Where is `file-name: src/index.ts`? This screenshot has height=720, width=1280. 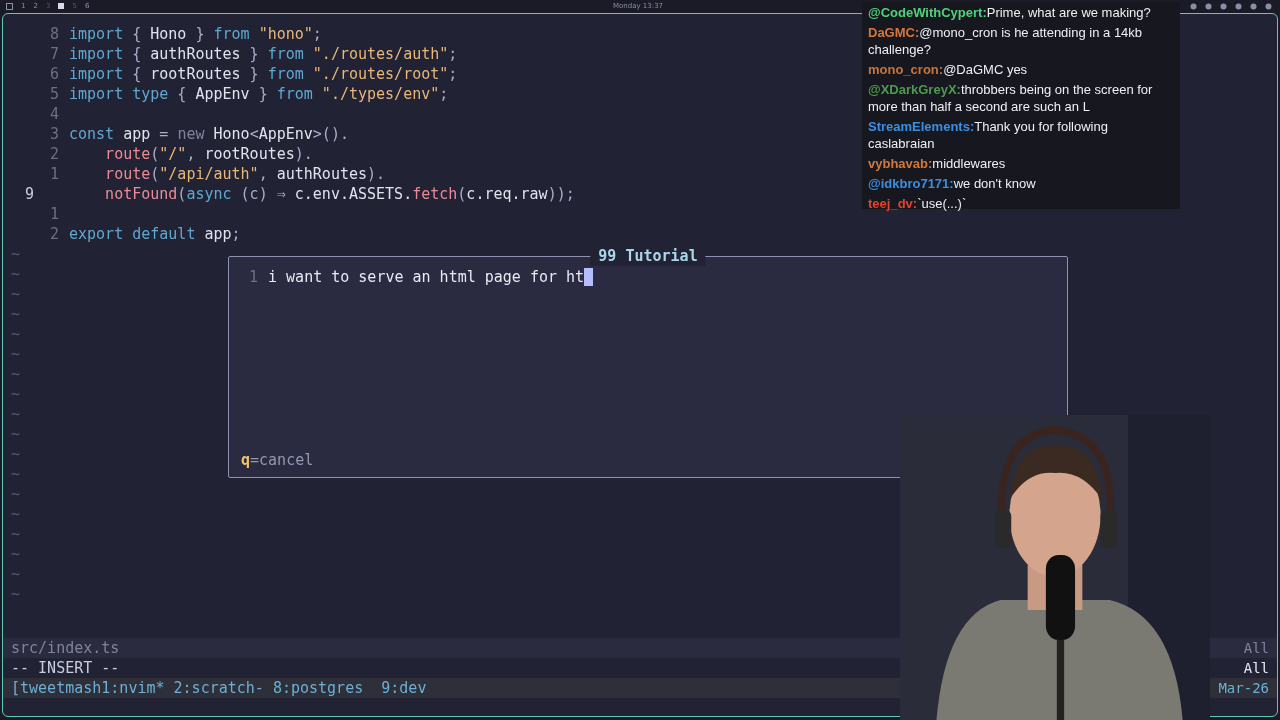
file-name: src/index.ts is located at coordinates (65, 648).